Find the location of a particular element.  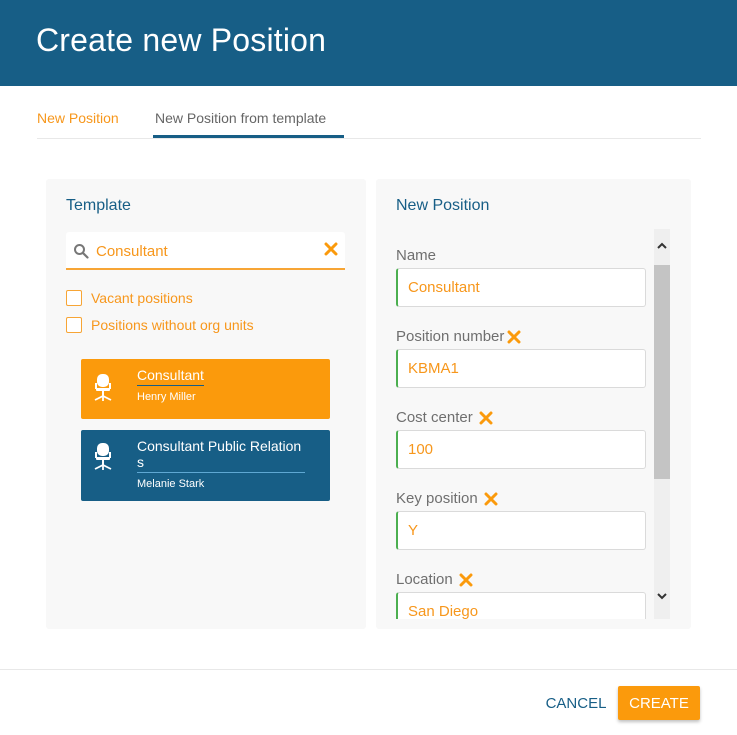

name-field is located at coordinates (521, 287).